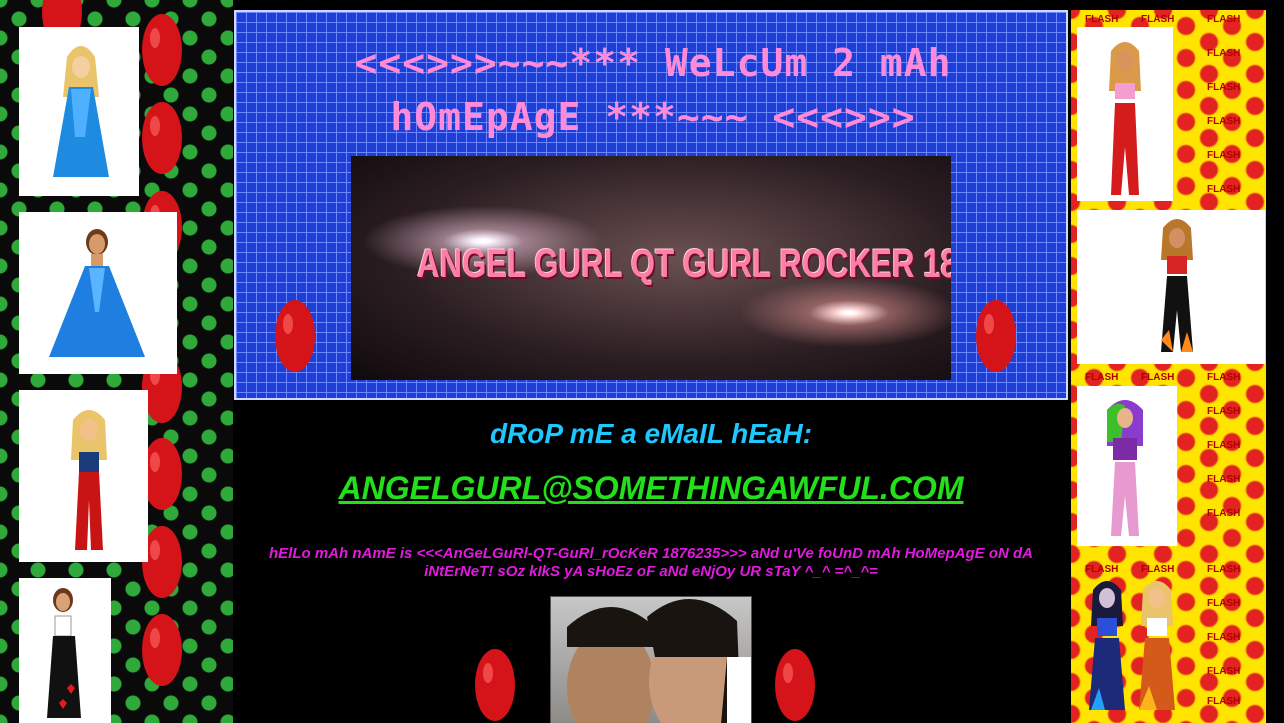  Describe the element at coordinates (684, 264) in the screenshot. I see `name-banner-text: ANGEL GURL QT GURL ROCKER 1876235` at that location.